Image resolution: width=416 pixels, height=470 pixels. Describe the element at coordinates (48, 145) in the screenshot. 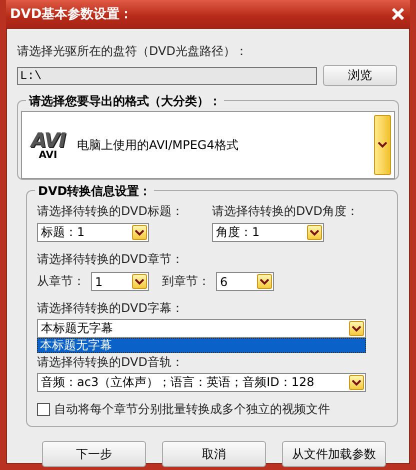

I see `avi-logo-icon: AVI AVI` at that location.